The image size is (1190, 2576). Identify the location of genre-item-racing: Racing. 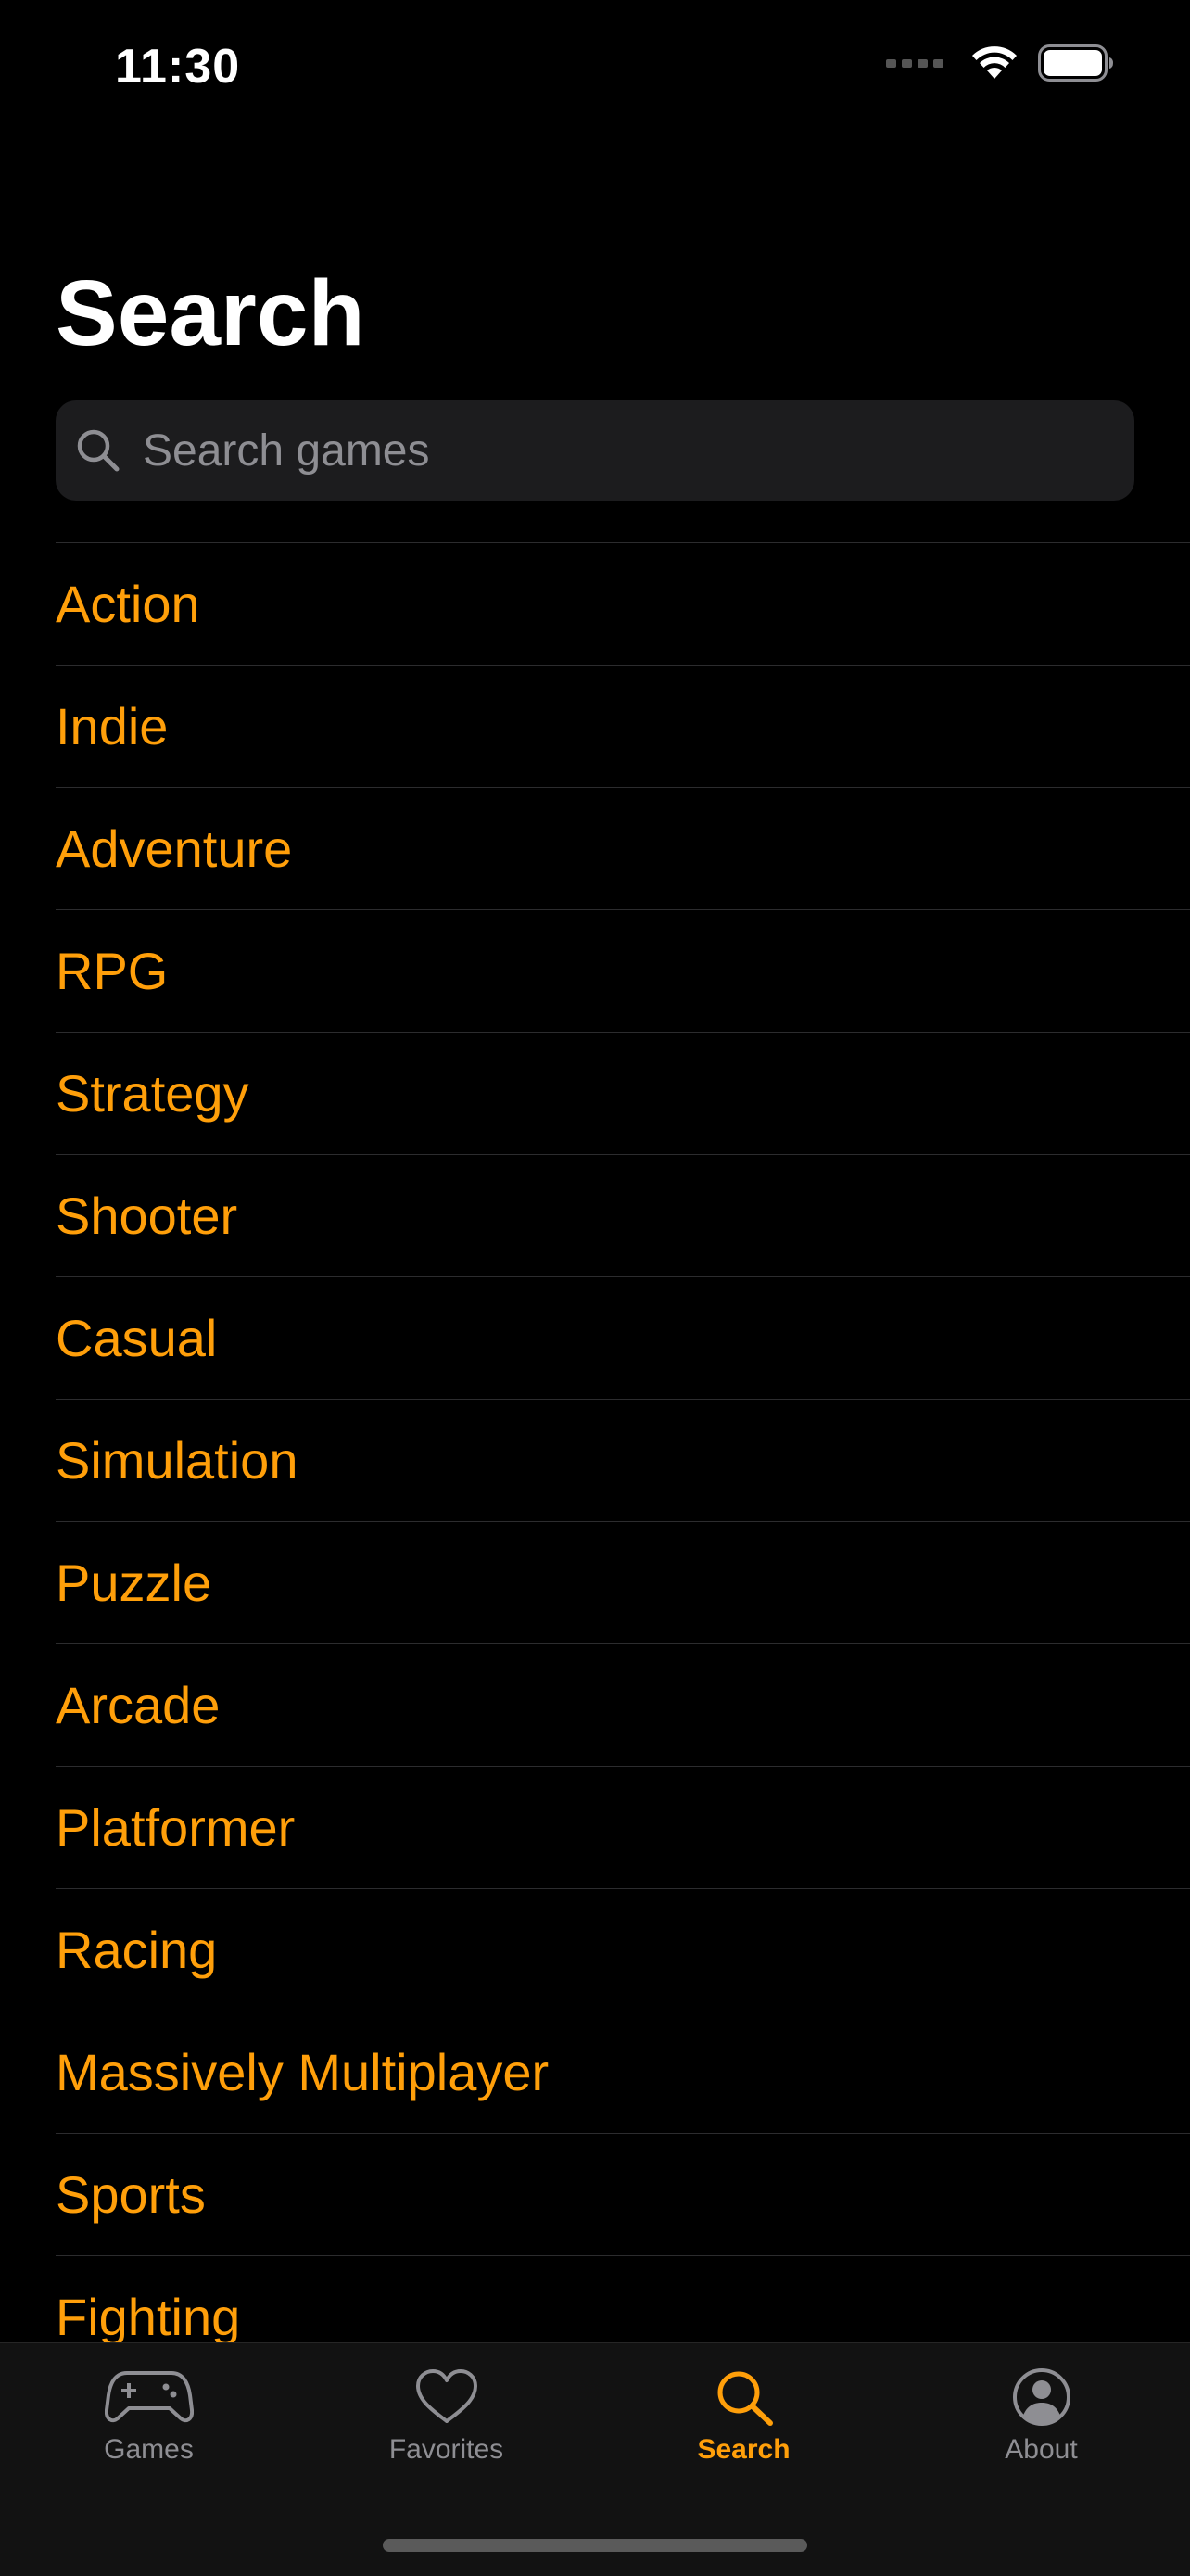
(623, 1950).